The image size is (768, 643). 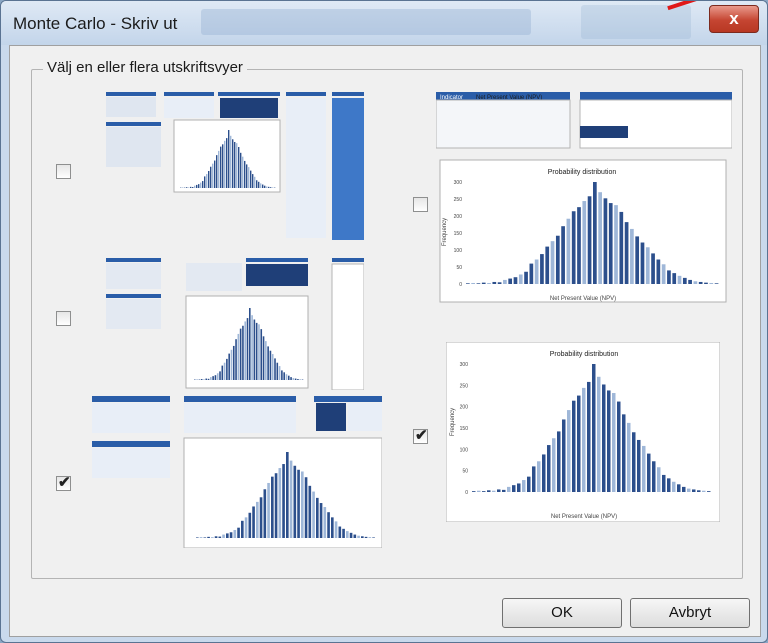 What do you see at coordinates (460, 285) in the screenshot?
I see `y-tick-label: 0` at bounding box center [460, 285].